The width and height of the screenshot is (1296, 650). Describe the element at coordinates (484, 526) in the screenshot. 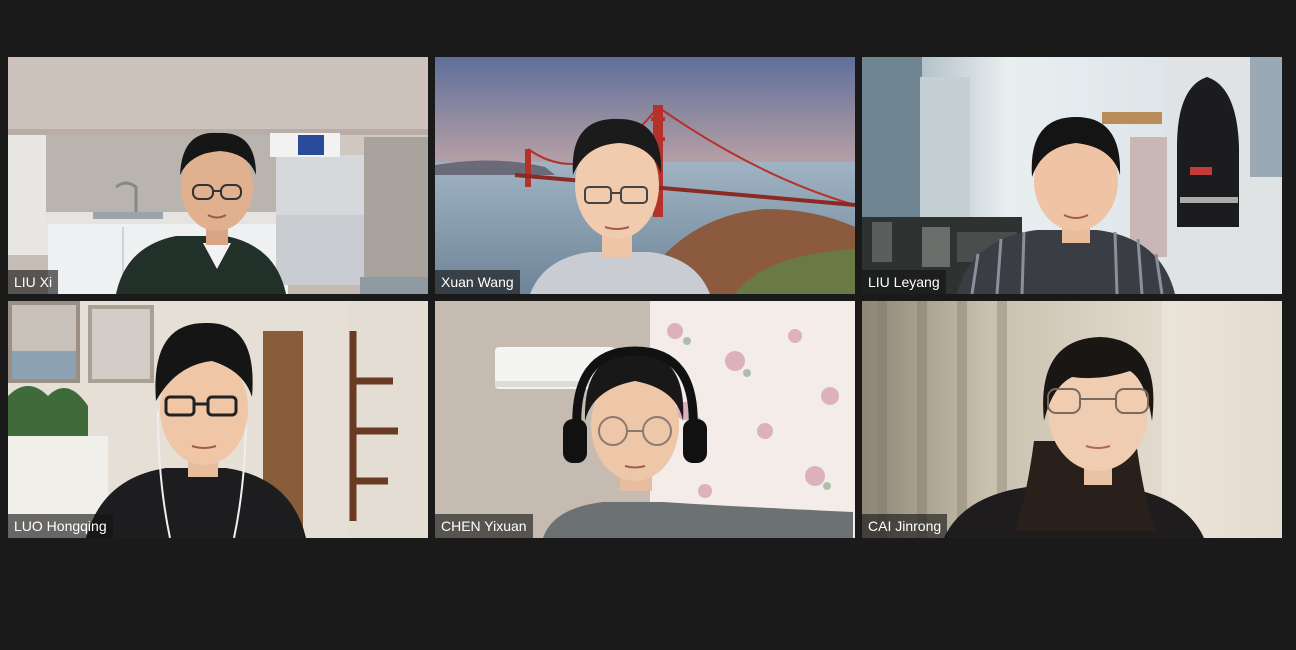

I see `participant-name-label: CHEN Yixuan` at that location.